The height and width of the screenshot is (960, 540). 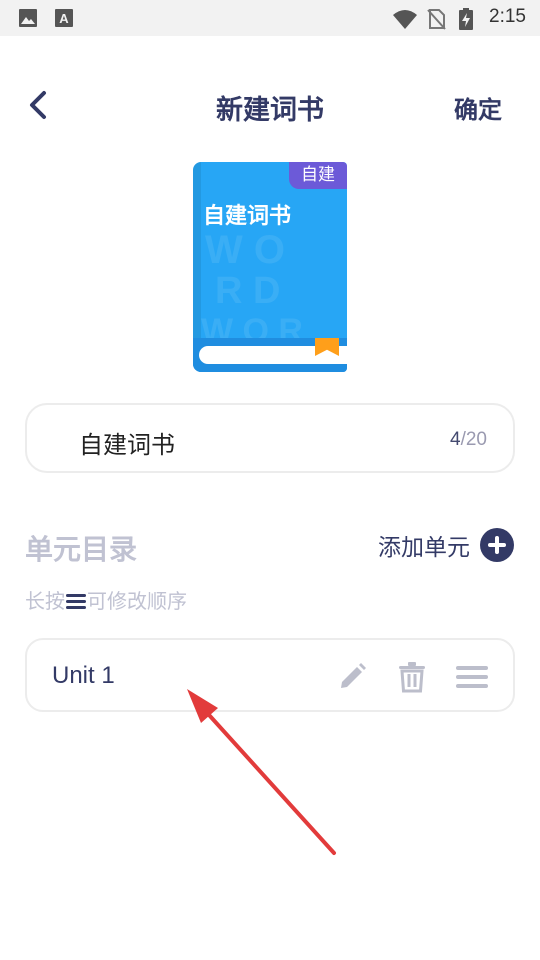 What do you see at coordinates (436, 19) in the screenshot?
I see `no-sim-icon` at bounding box center [436, 19].